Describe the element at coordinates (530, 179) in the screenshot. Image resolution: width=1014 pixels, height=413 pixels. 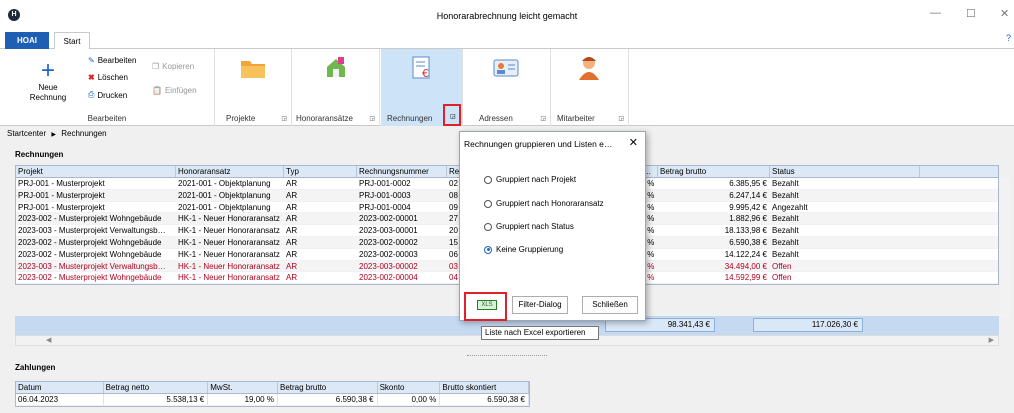
I see `grouping-option: Gruppiert nach Projekt` at that location.